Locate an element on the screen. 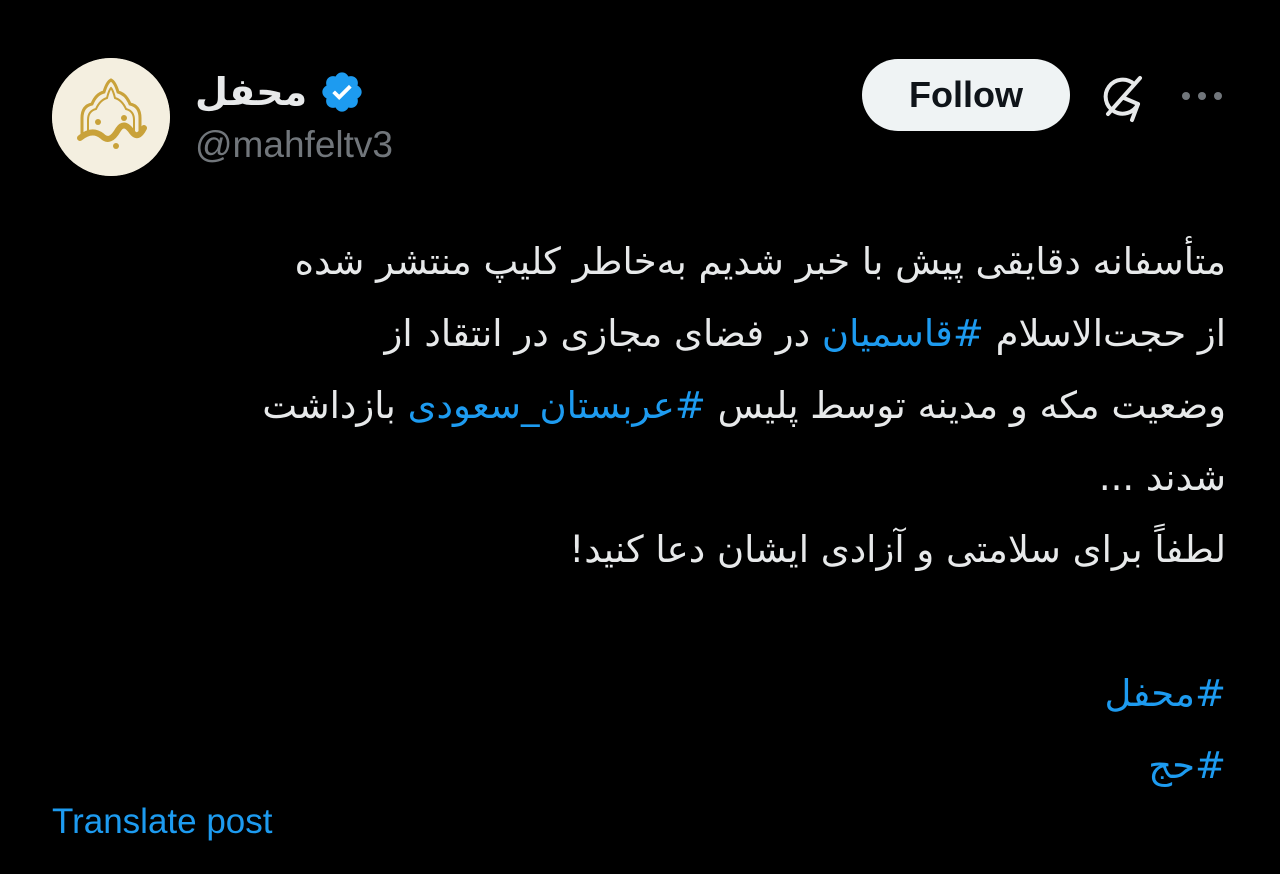 Image resolution: width=1280 pixels, height=874 pixels. post-text-segment: وضعیت مکه و مدینه توسط پلیس is located at coordinates (965, 405).